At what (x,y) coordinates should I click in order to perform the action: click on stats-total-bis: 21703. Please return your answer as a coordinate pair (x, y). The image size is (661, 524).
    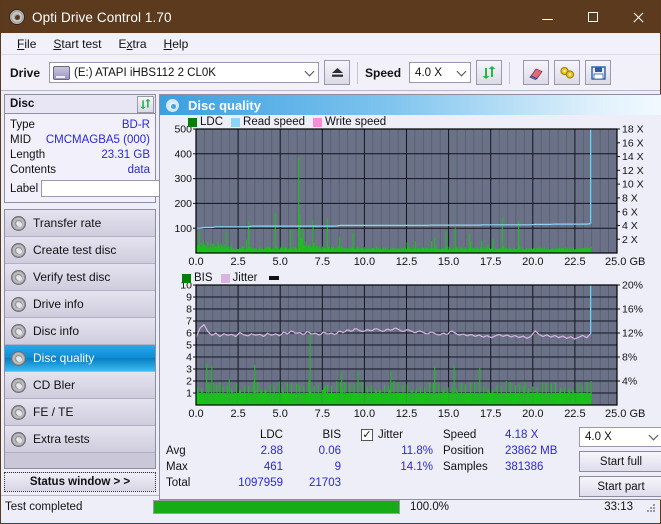
    Looking at the image, I should click on (325, 483).